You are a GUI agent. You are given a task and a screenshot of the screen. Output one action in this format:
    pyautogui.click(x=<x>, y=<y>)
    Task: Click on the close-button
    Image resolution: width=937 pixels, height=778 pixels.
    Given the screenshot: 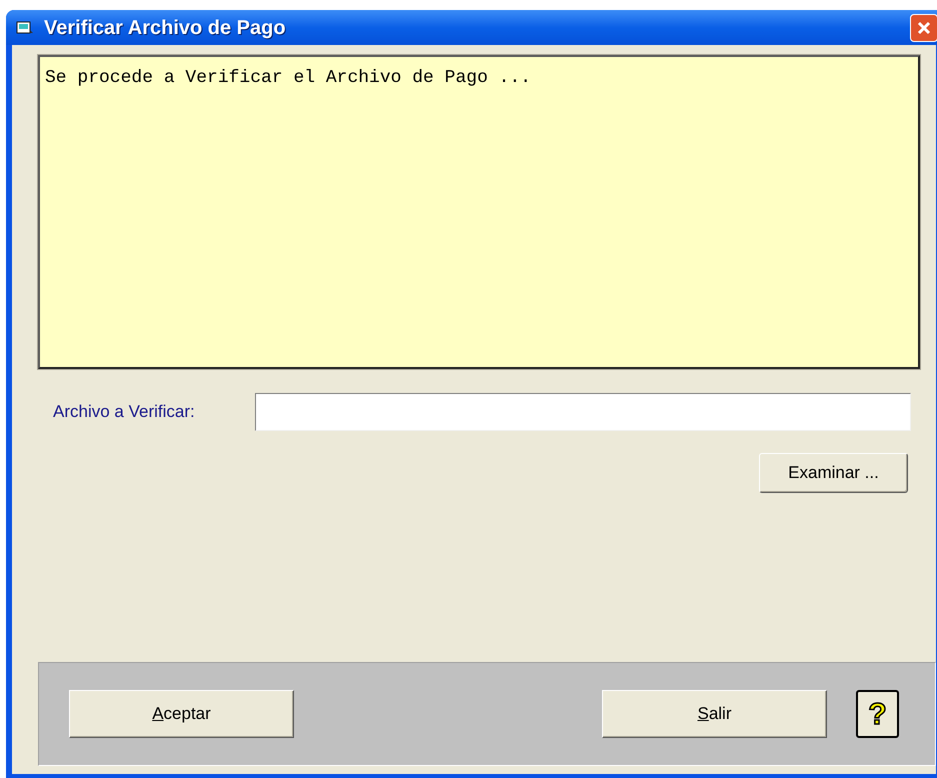 What is the action you would take?
    pyautogui.click(x=923, y=28)
    